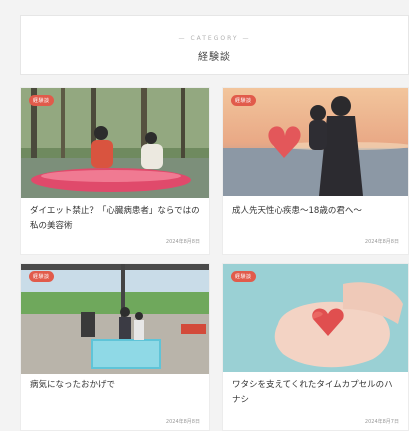 The width and height of the screenshot is (409, 431). What do you see at coordinates (315, 393) in the screenshot?
I see `article-title: ワタシを支えてくれたタイムカプセルのハナシ` at bounding box center [315, 393].